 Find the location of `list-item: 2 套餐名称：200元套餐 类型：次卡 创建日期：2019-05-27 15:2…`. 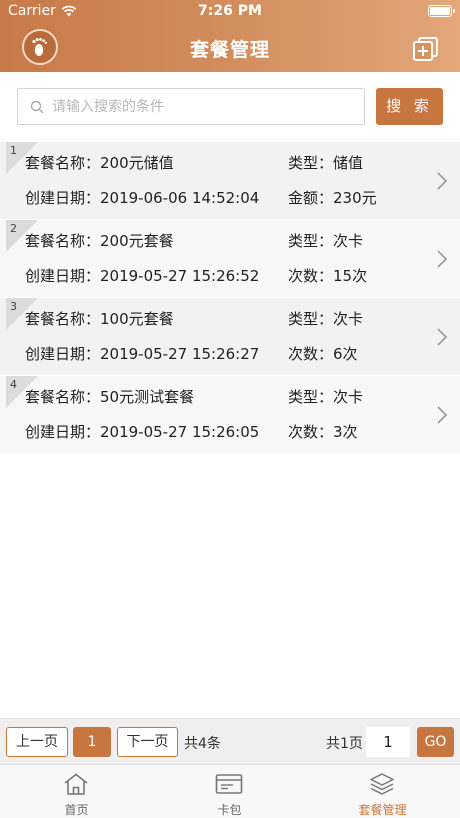

list-item: 2 套餐名称：200元套餐 类型：次卡 创建日期：2019-05-27 15:2… is located at coordinates (230, 259).